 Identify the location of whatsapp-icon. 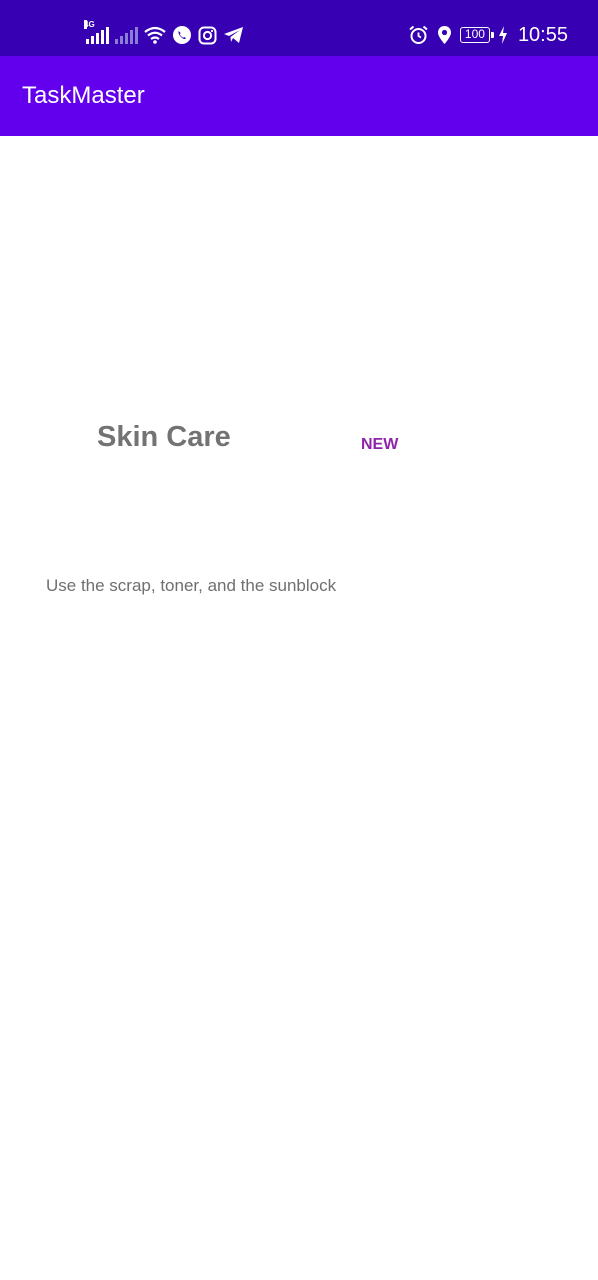
(182, 35).